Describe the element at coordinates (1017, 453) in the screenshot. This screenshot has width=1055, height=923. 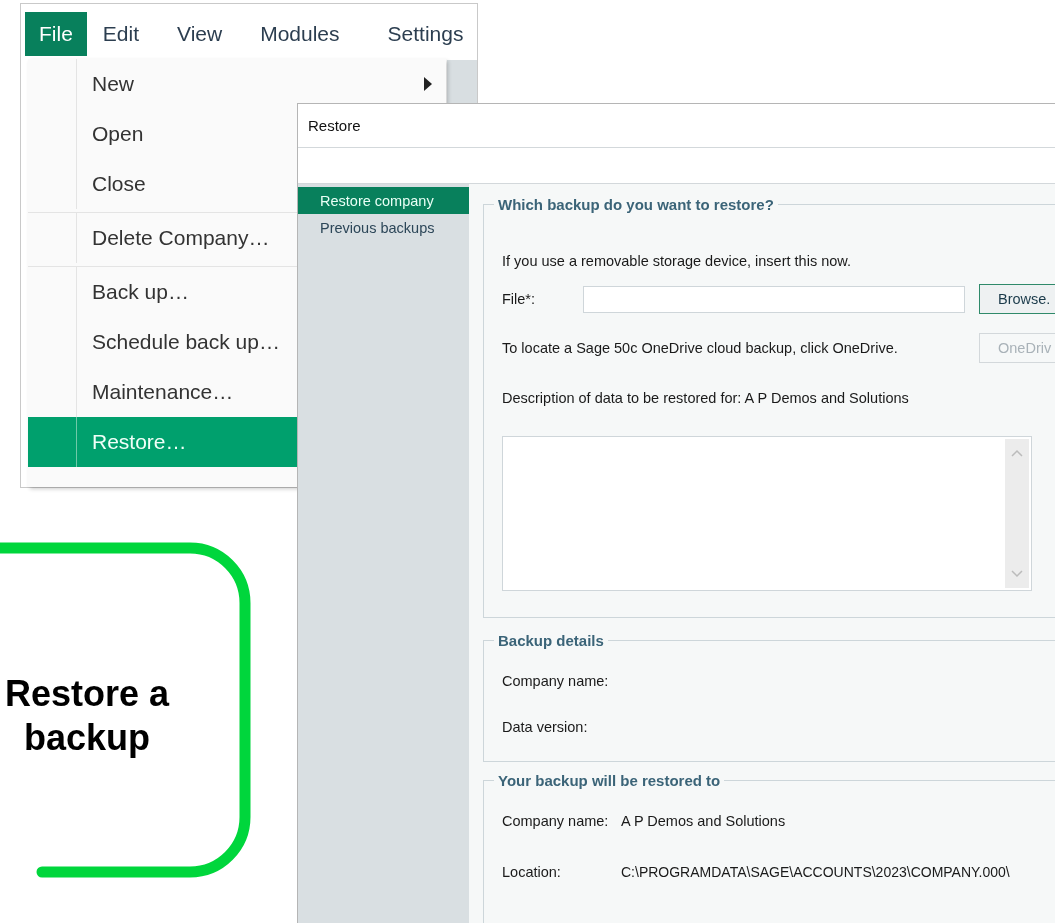
I see `scroll-up-icon` at that location.